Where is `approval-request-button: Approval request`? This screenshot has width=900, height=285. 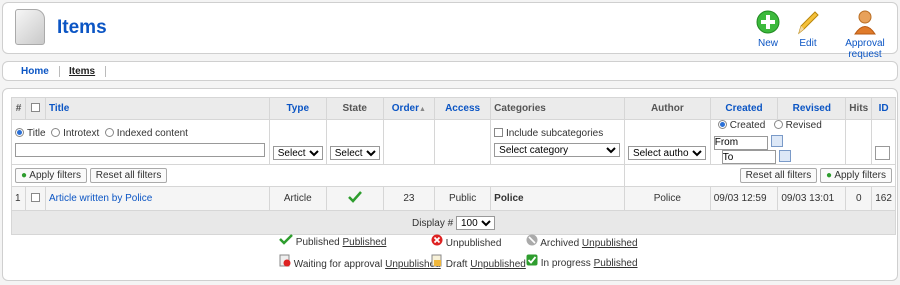 approval-request-button: Approval request is located at coordinates (865, 34).